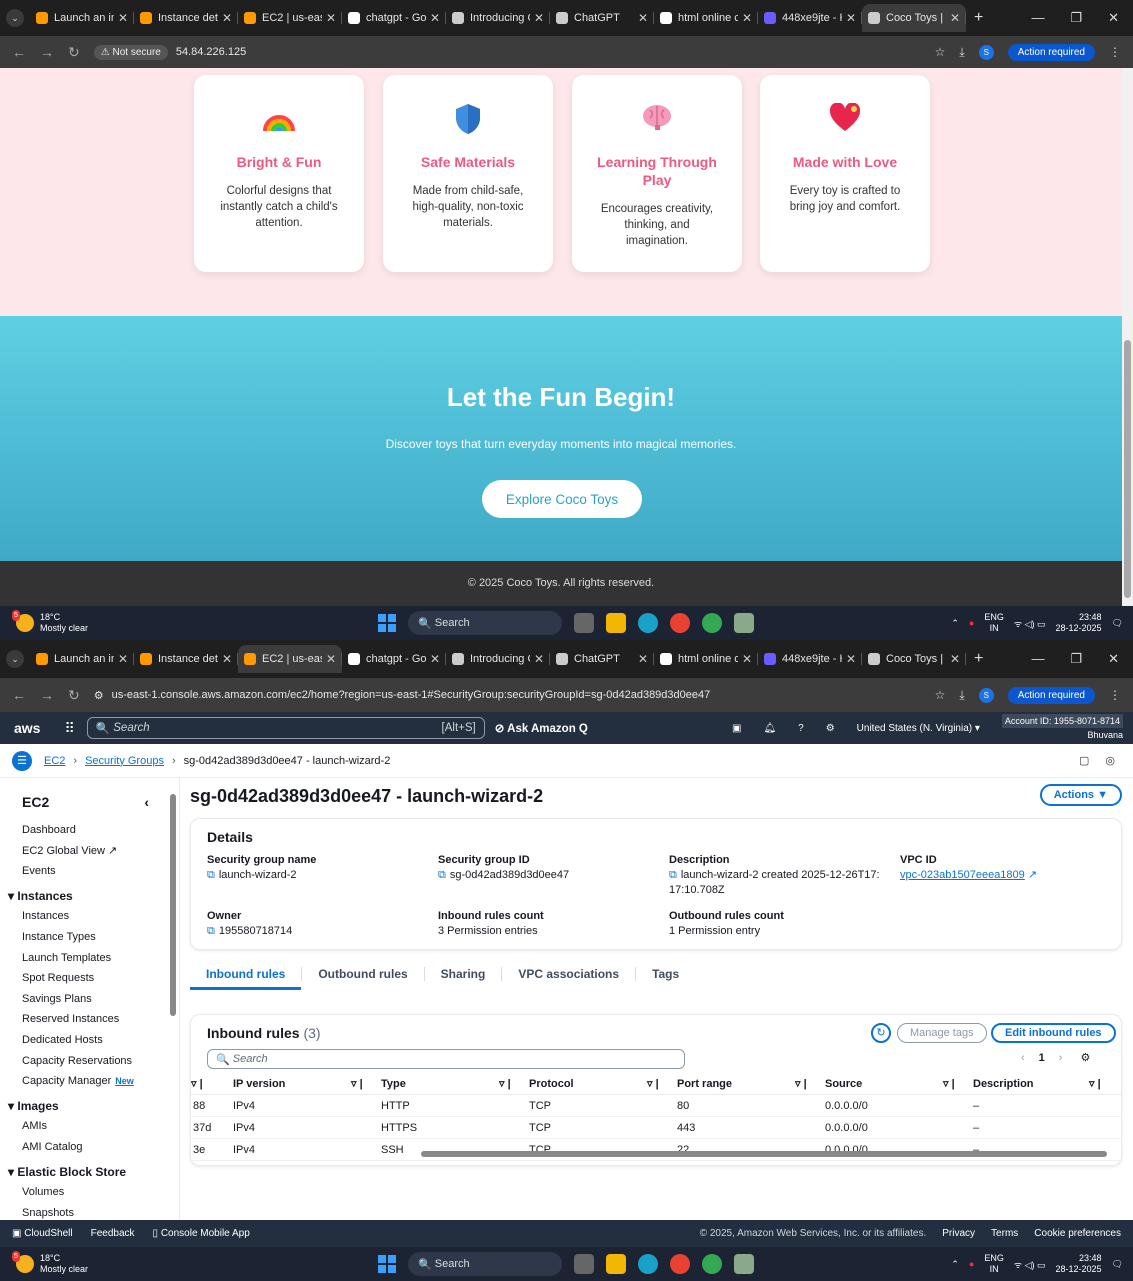 This screenshot has height=1281, width=1133. Describe the element at coordinates (1113, 18) in the screenshot. I see `close-window-button: ✕` at that location.